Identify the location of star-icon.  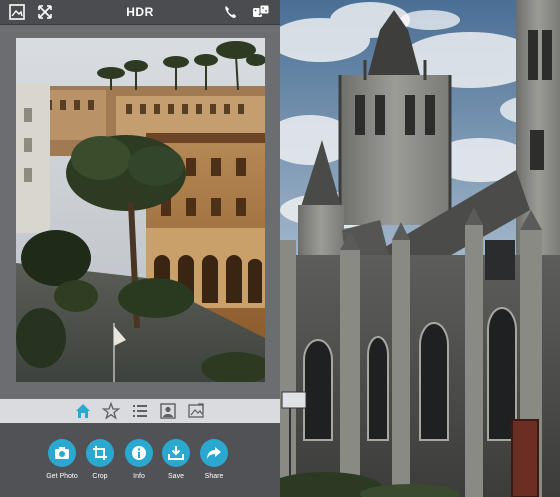
(111, 411).